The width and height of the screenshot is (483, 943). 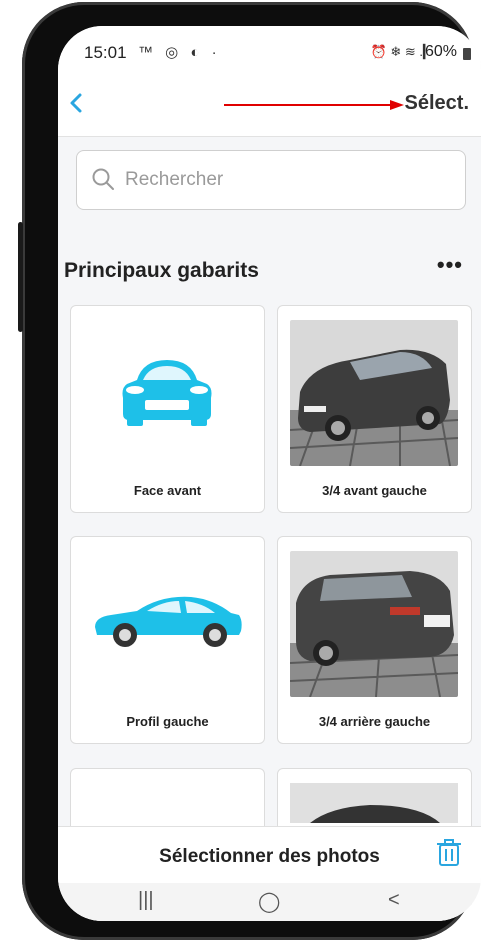 What do you see at coordinates (269, 49) in the screenshot?
I see `status-bar: 15:01 ™ ◎ ◐ · ⏰ ❄ ≋ .▎ 60%` at bounding box center [269, 49].